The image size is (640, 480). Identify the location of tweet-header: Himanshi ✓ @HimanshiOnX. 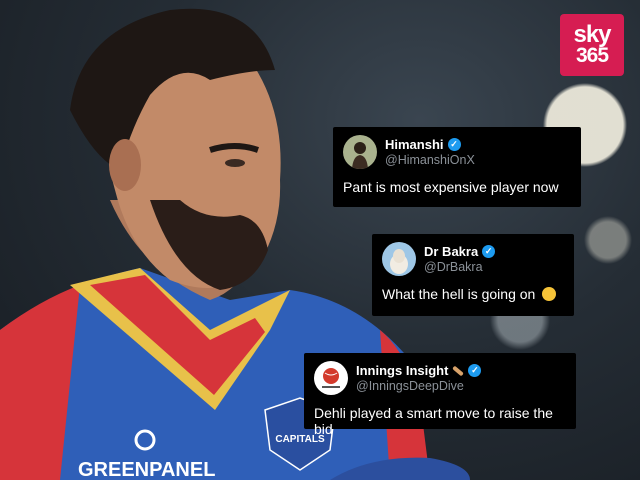
(457, 152).